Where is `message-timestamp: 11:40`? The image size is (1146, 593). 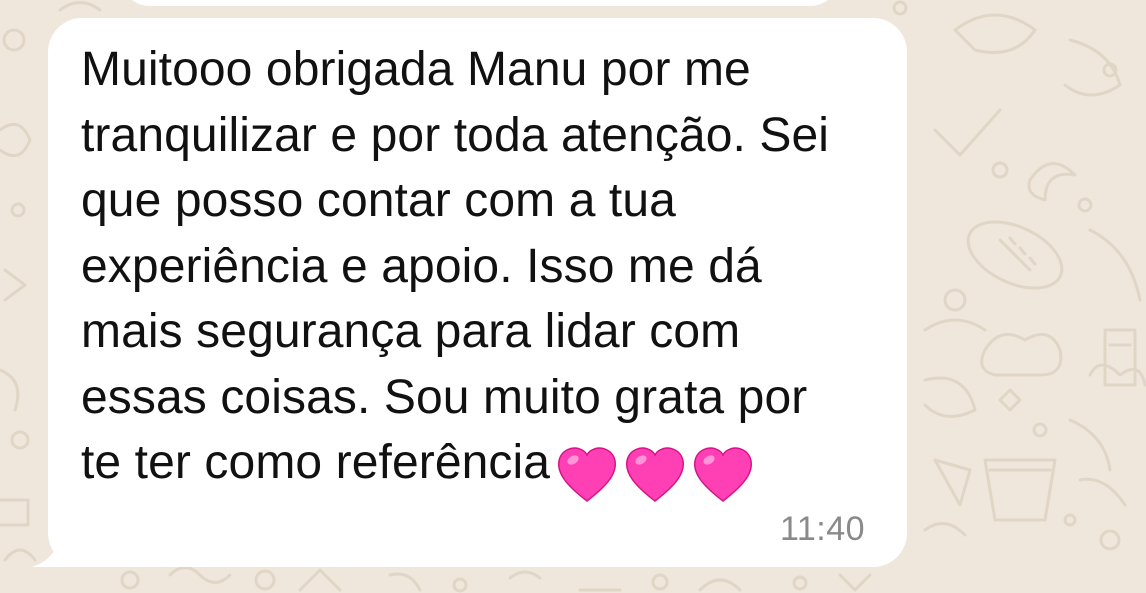
message-timestamp: 11:40 is located at coordinates (823, 529).